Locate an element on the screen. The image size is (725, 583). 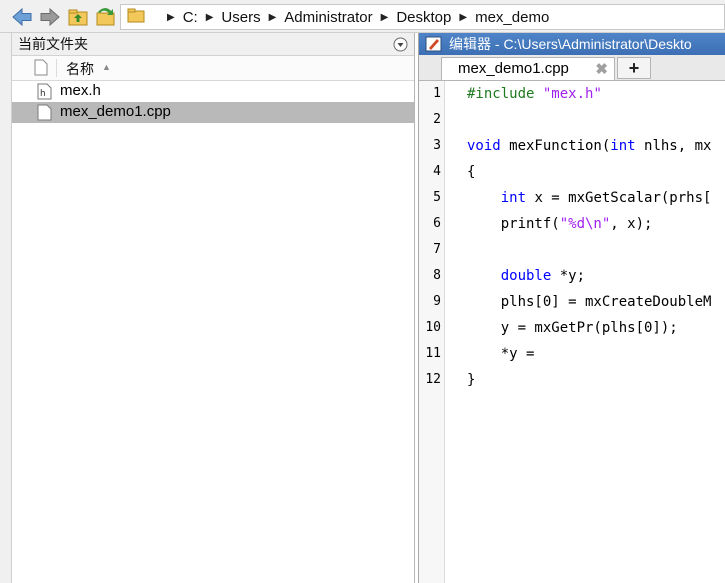
file-name: mex_demo1.cpp is located at coordinates (115, 111).